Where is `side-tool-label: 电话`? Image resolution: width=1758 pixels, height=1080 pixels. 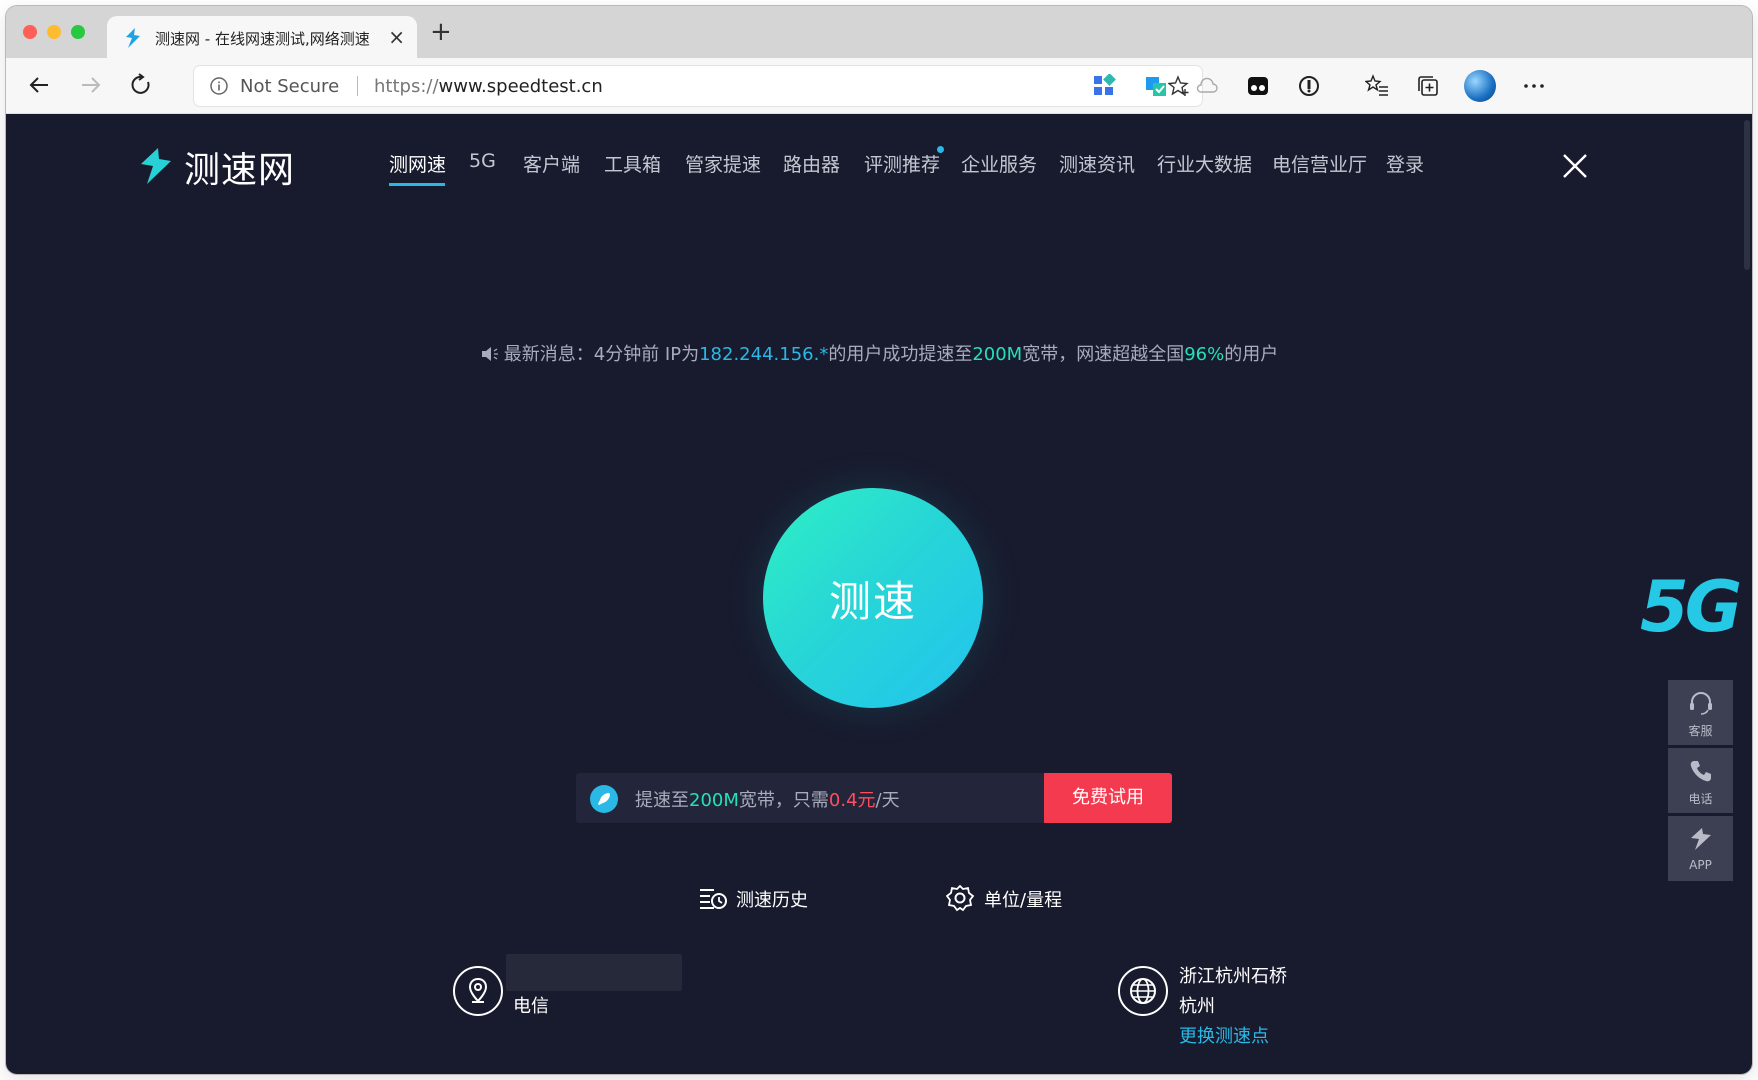 side-tool-label: 电话 is located at coordinates (1700, 799).